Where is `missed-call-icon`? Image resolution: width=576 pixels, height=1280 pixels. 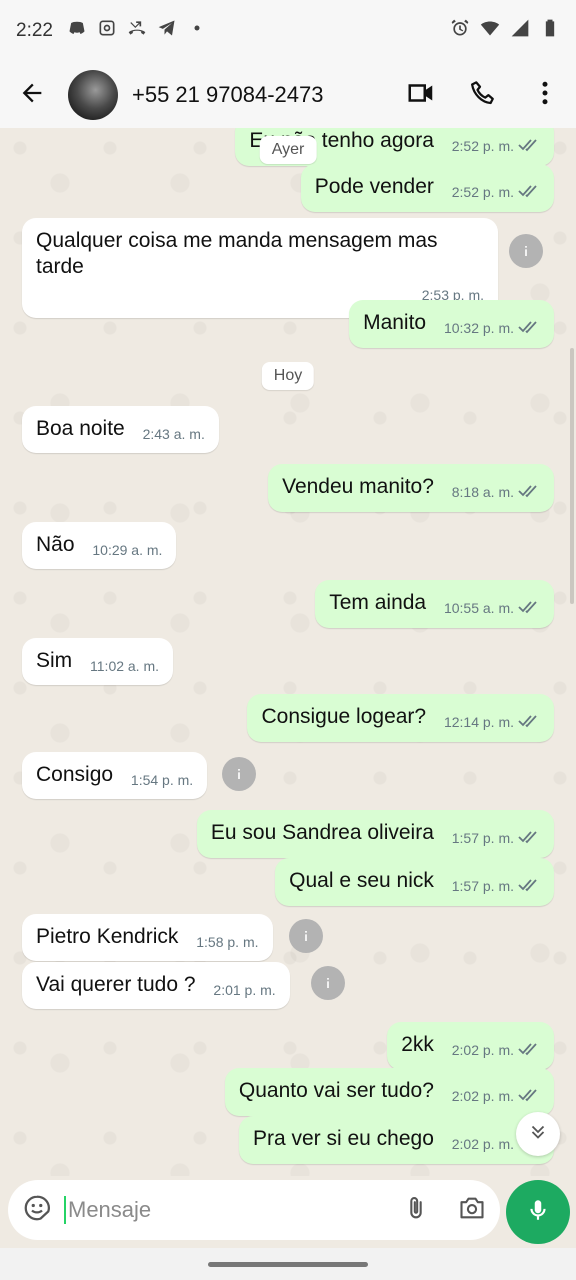
missed-call-icon is located at coordinates (137, 31).